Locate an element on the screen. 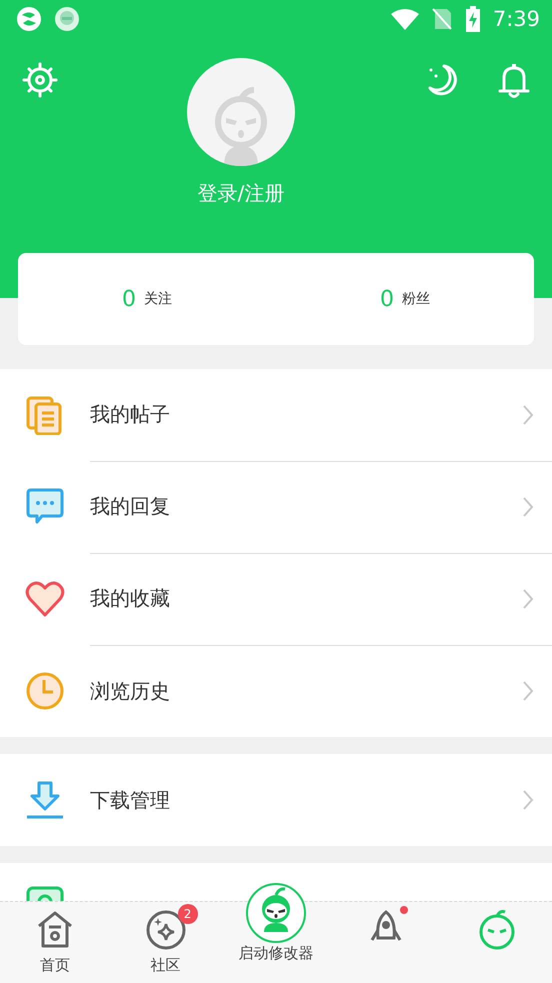 This screenshot has height=983, width=552. tab-label: 启动修改器 is located at coordinates (276, 953).